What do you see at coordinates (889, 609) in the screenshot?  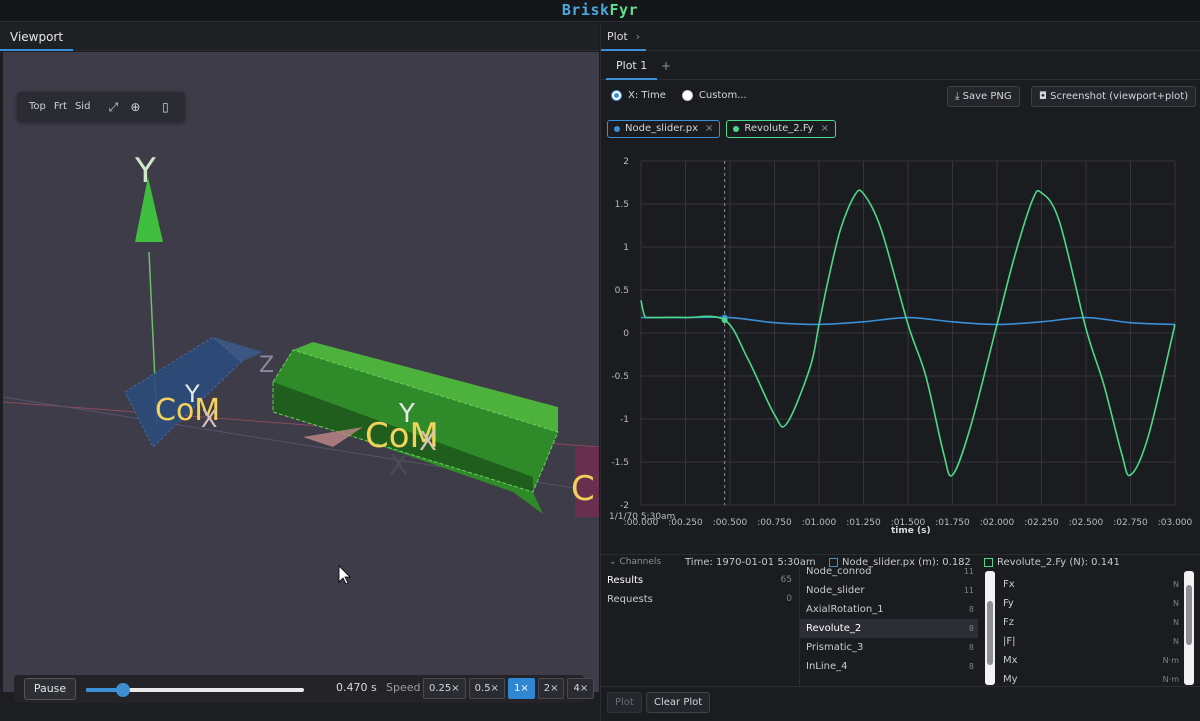 I see `list-item: AxialRotation_1 8` at bounding box center [889, 609].